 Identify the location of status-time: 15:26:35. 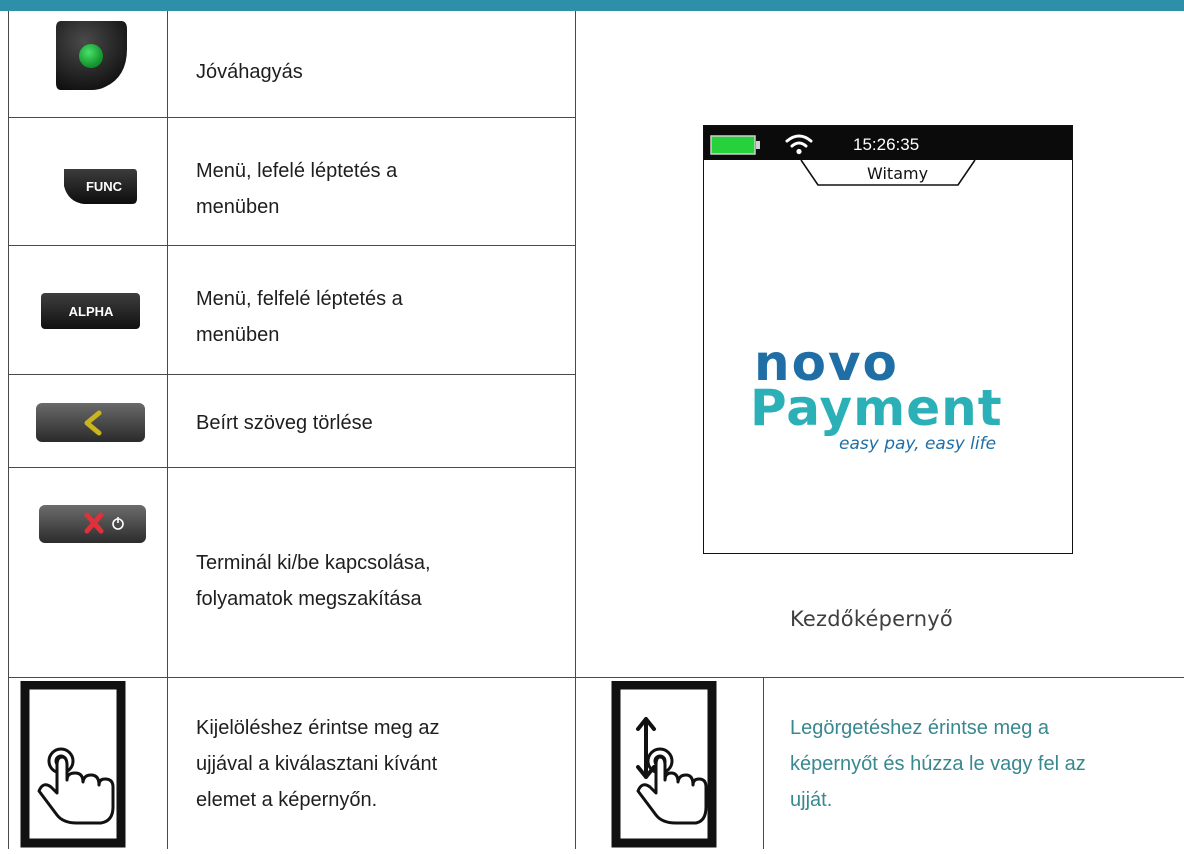
(886, 144).